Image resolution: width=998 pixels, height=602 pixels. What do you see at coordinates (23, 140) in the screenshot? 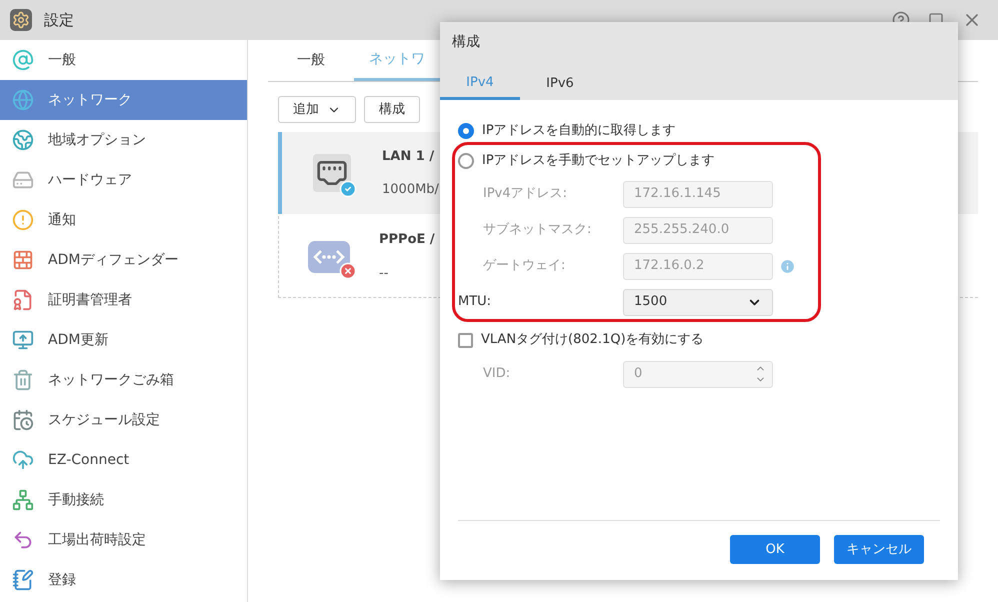
I see `earth-icon` at bounding box center [23, 140].